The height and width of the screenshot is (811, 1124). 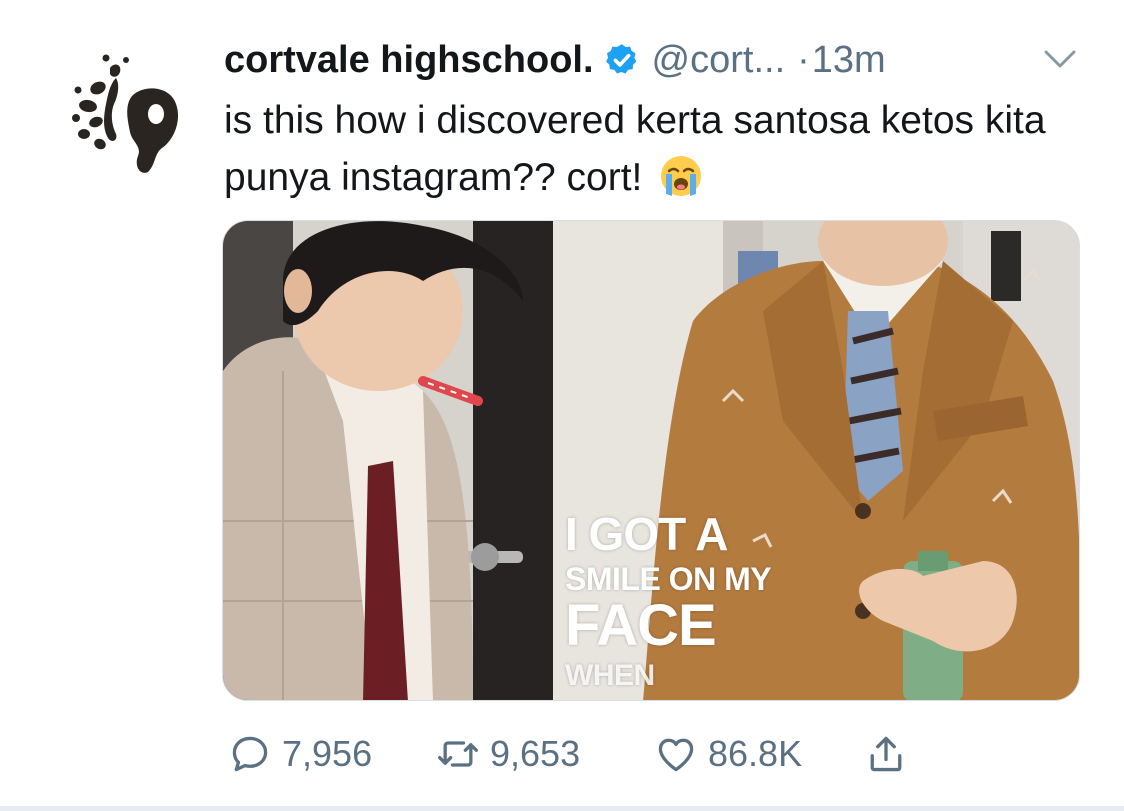 I want to click on avatar, so click(x=122, y=112).